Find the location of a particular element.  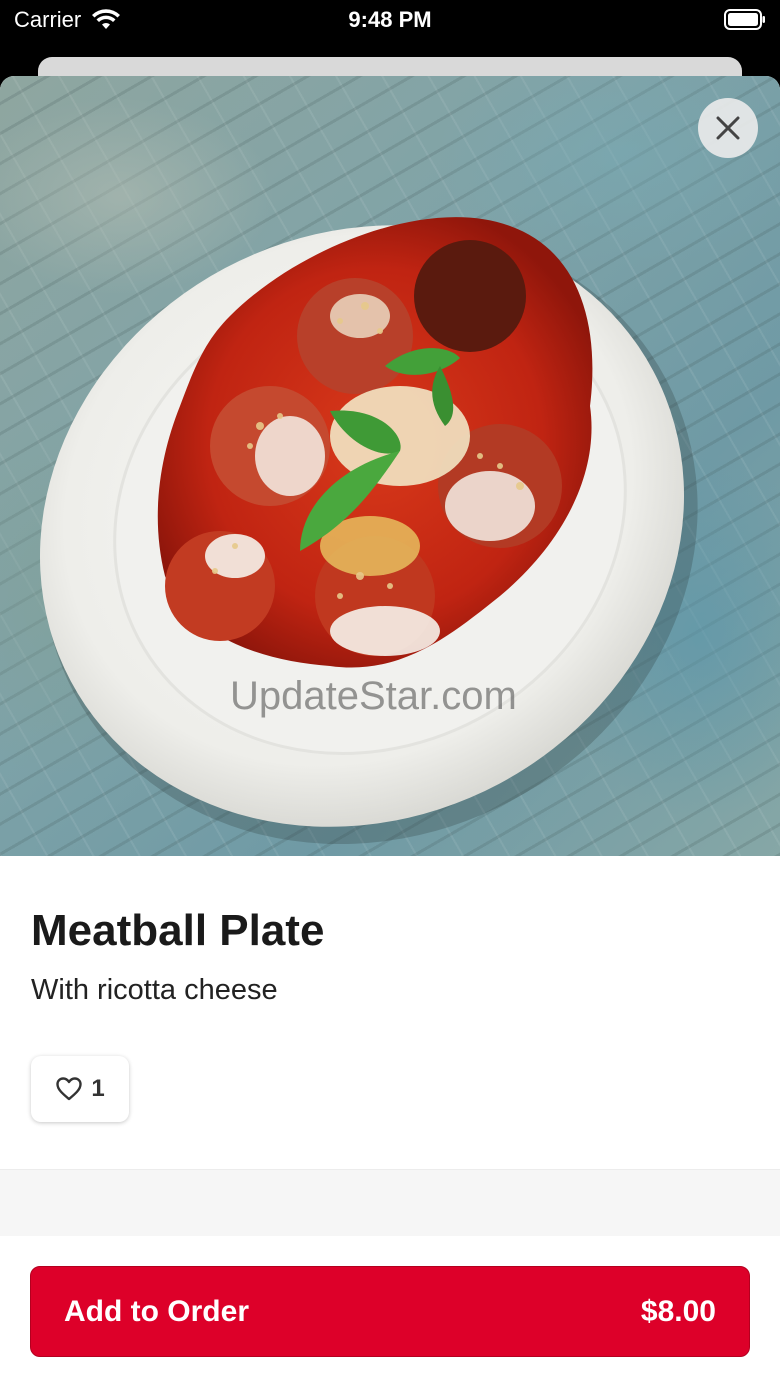

add-to-order-button: Add to Order $8.00 is located at coordinates (390, 1311).